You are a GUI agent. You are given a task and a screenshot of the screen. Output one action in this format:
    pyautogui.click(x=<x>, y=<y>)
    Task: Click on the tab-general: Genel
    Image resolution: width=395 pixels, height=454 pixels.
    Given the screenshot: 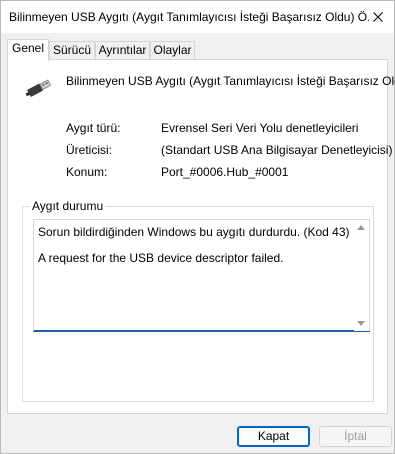 What is the action you would take?
    pyautogui.click(x=28, y=50)
    